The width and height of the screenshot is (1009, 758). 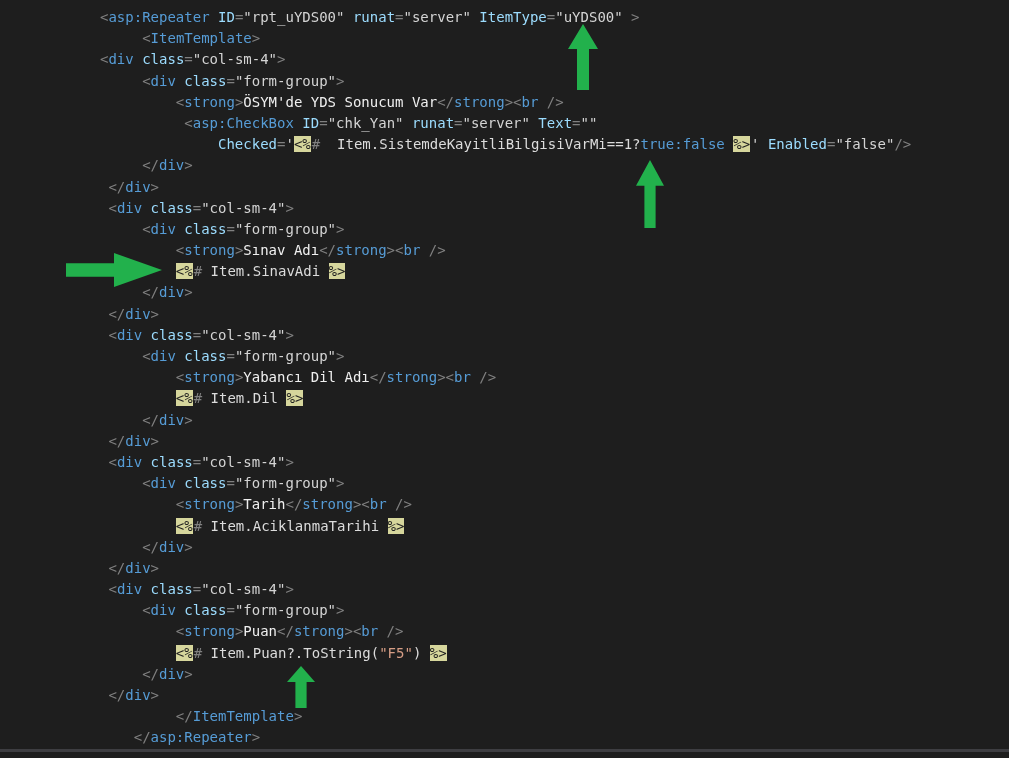 What do you see at coordinates (391, 123) in the screenshot?
I see `code-line: <asp:CheckBox ID="chk_Yan" runat="server" Text=""` at bounding box center [391, 123].